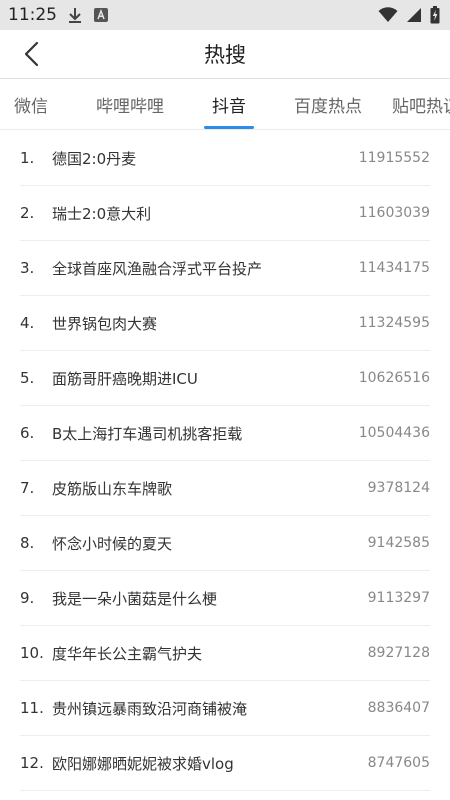 The height and width of the screenshot is (800, 450). Describe the element at coordinates (414, 15) in the screenshot. I see `signal-icon` at that location.